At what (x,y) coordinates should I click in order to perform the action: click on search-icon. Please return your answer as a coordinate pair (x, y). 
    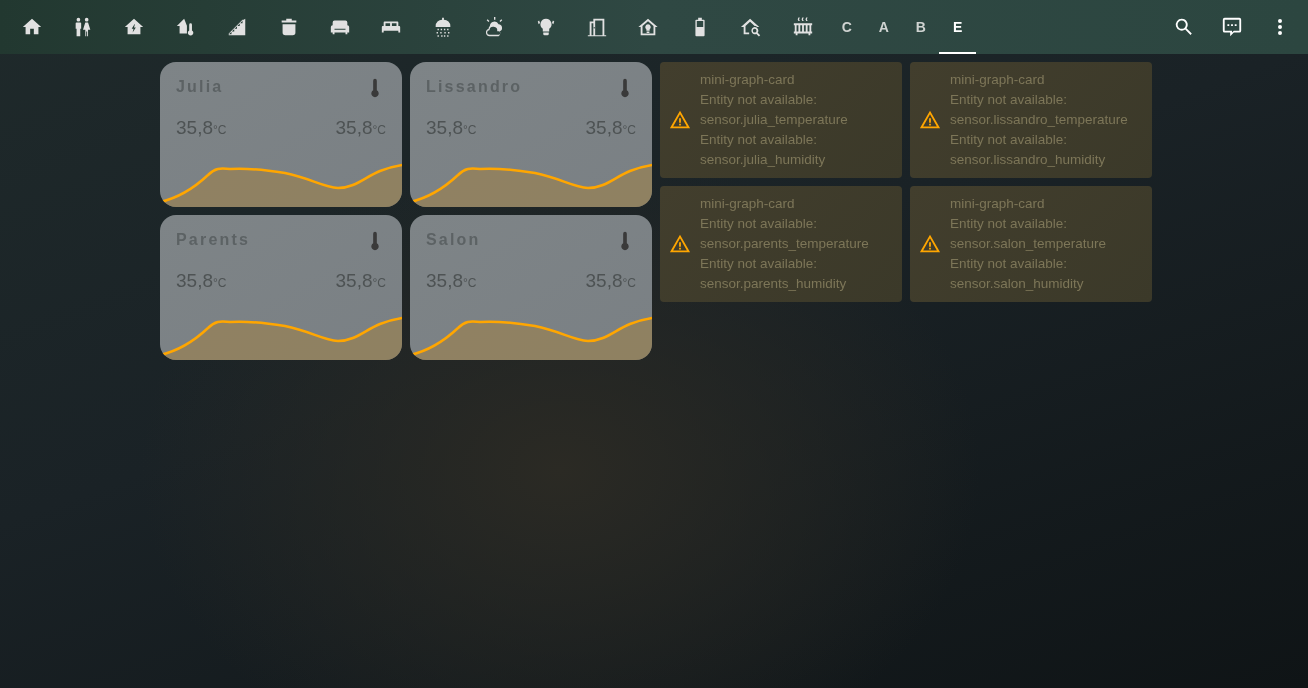
    Looking at the image, I should click on (1184, 27).